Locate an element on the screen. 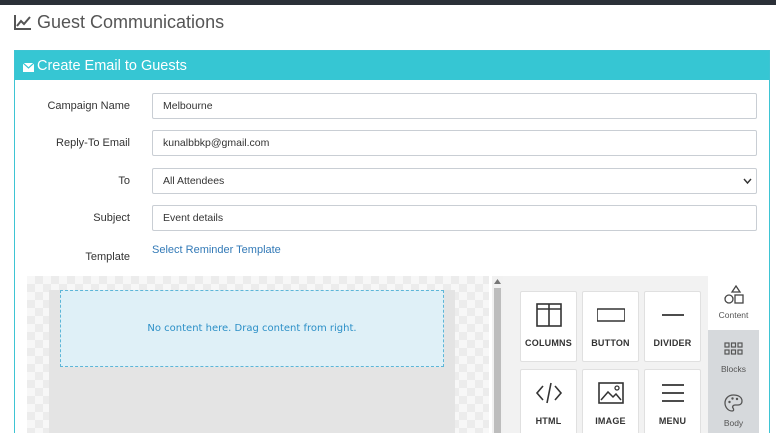 The image size is (776, 433). template-row: Template Select Reminder Template is located at coordinates (392, 255).